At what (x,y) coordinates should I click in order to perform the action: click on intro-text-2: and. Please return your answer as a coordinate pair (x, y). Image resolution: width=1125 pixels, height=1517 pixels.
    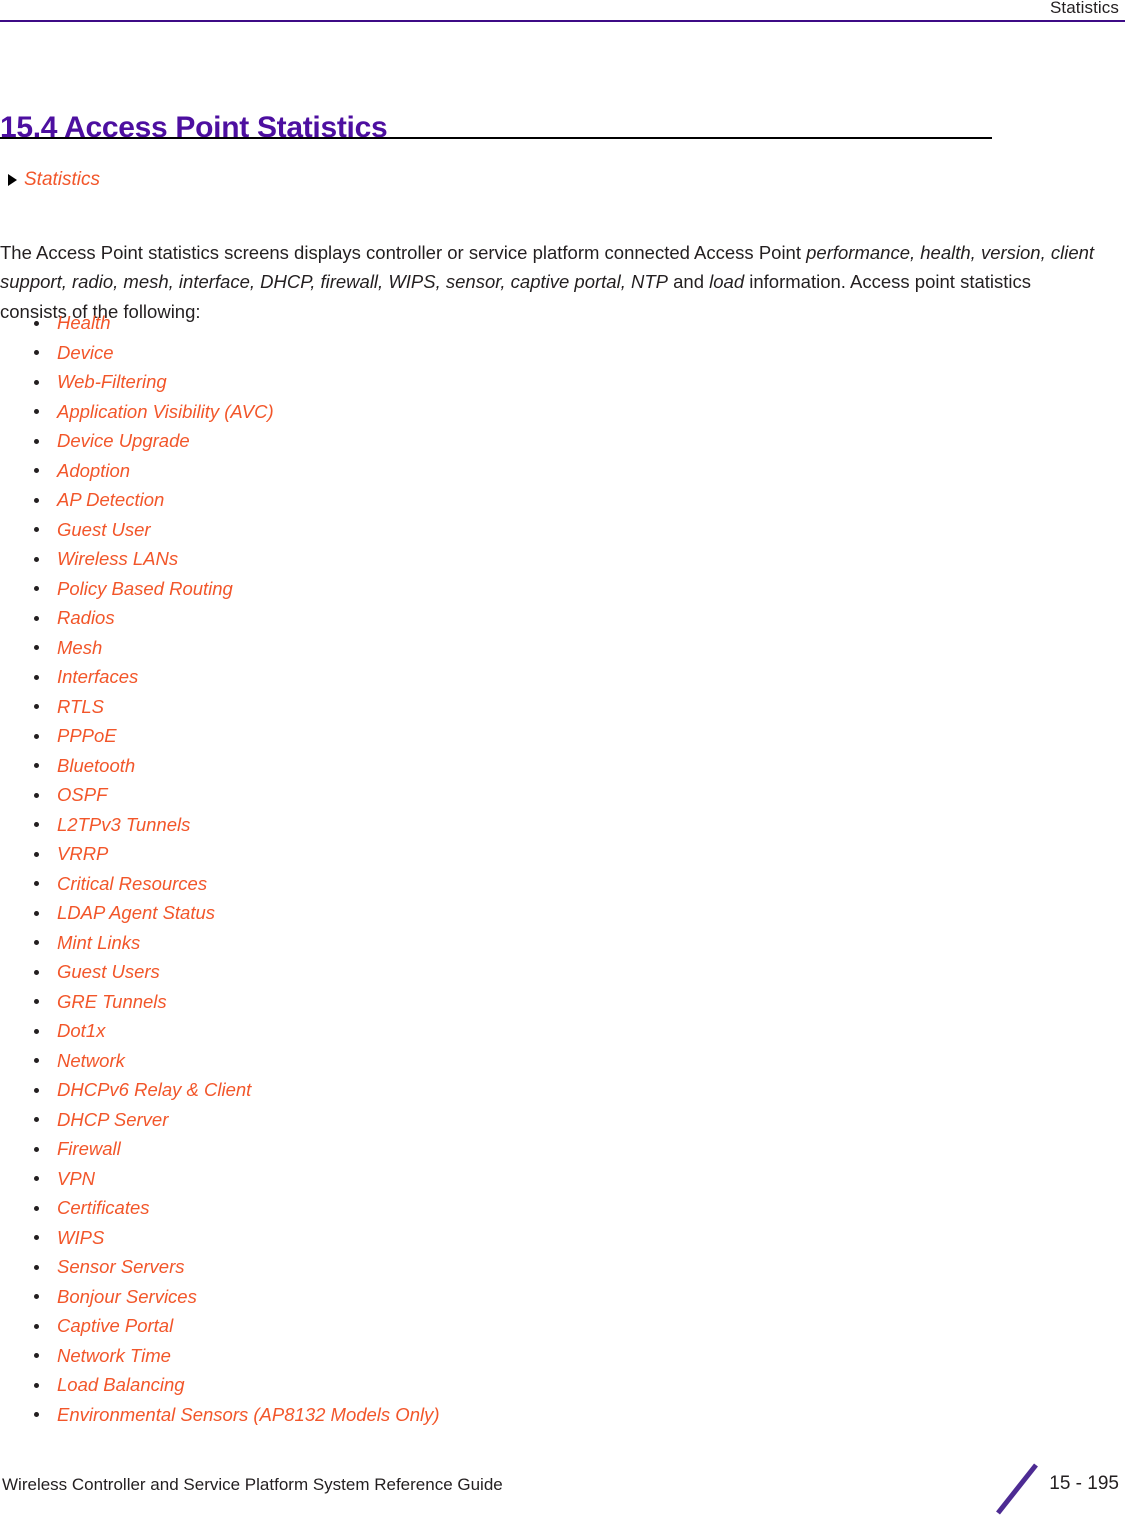
    Looking at the image, I should click on (688, 281).